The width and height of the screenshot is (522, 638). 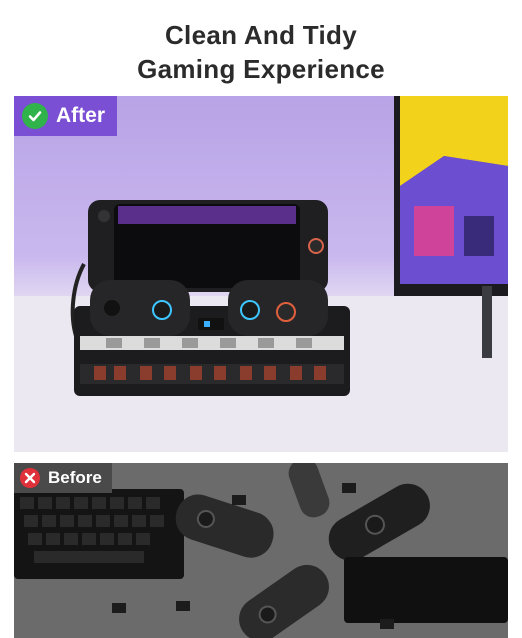 I want to click on x-icon, so click(x=30, y=478).